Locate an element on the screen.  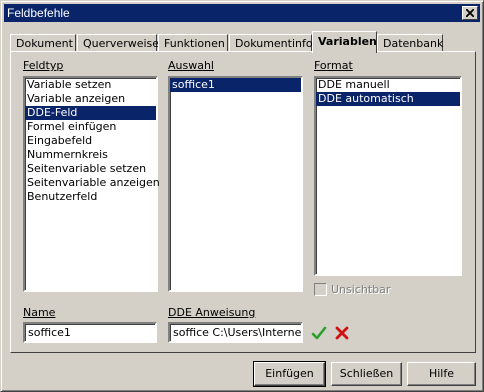
list-item: Variable anzeigen is located at coordinates (90, 99).